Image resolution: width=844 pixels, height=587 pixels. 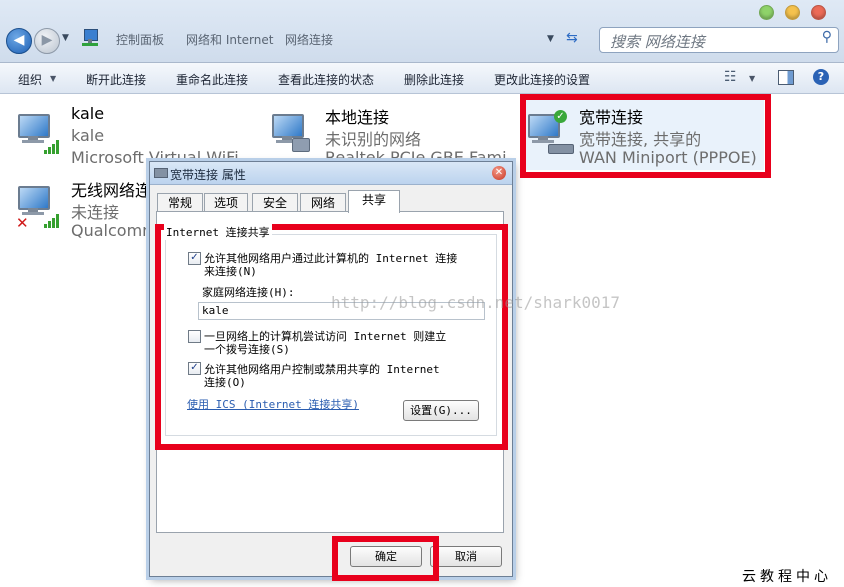 I want to click on connected-check-icon: ✓, so click(x=560, y=116).